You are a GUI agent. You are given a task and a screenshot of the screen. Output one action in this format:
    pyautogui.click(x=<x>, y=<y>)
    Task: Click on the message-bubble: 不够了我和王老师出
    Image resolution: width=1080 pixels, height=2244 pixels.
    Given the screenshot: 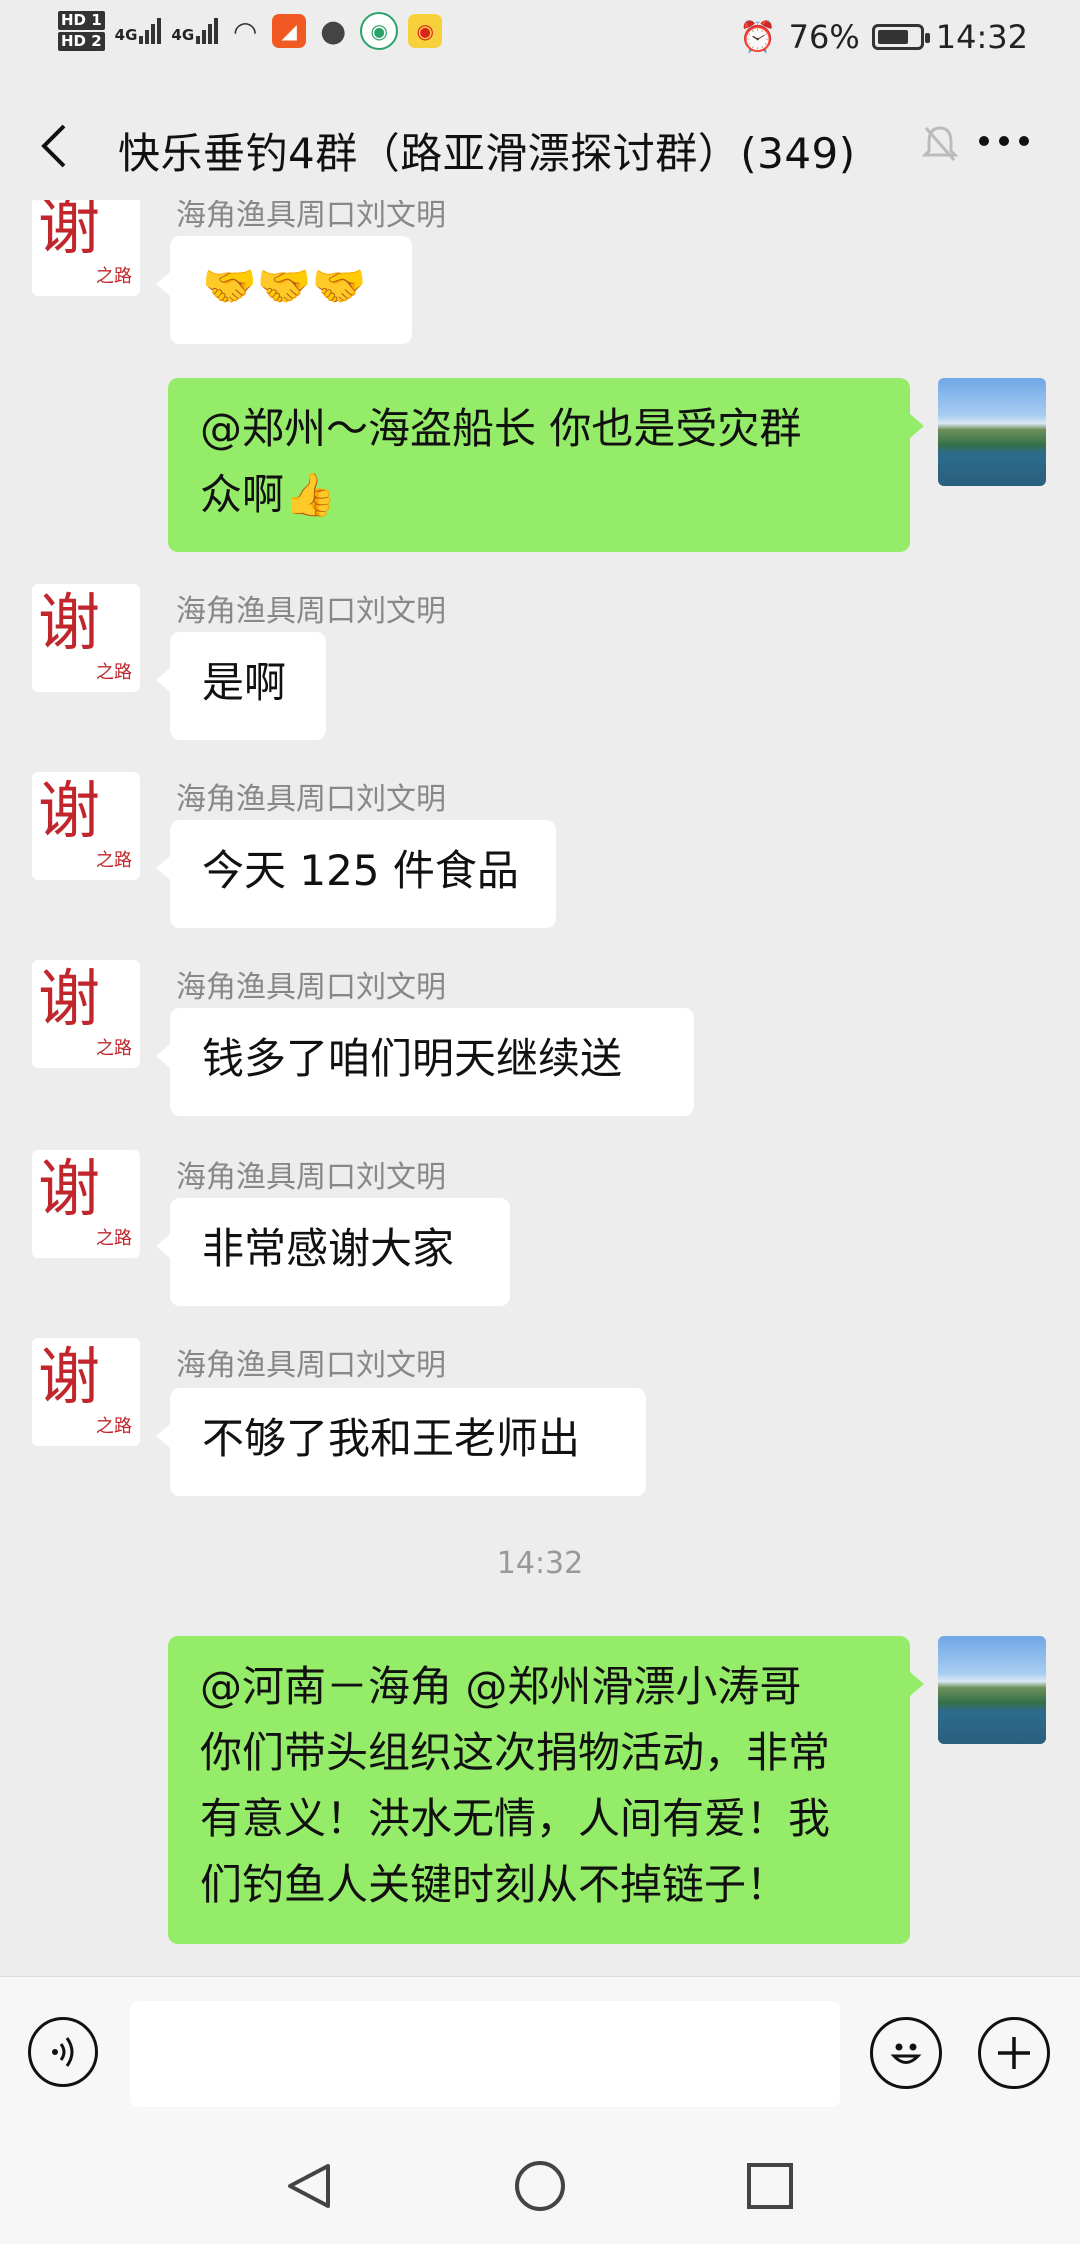 What is the action you would take?
    pyautogui.click(x=401, y=1442)
    